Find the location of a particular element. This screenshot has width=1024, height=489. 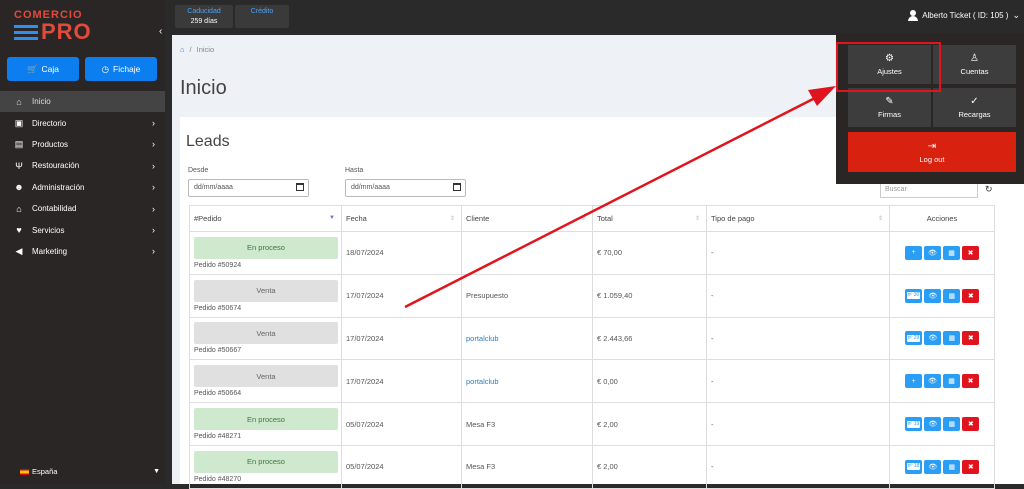

firmas-button: ✎ Firmas is located at coordinates (889, 107).